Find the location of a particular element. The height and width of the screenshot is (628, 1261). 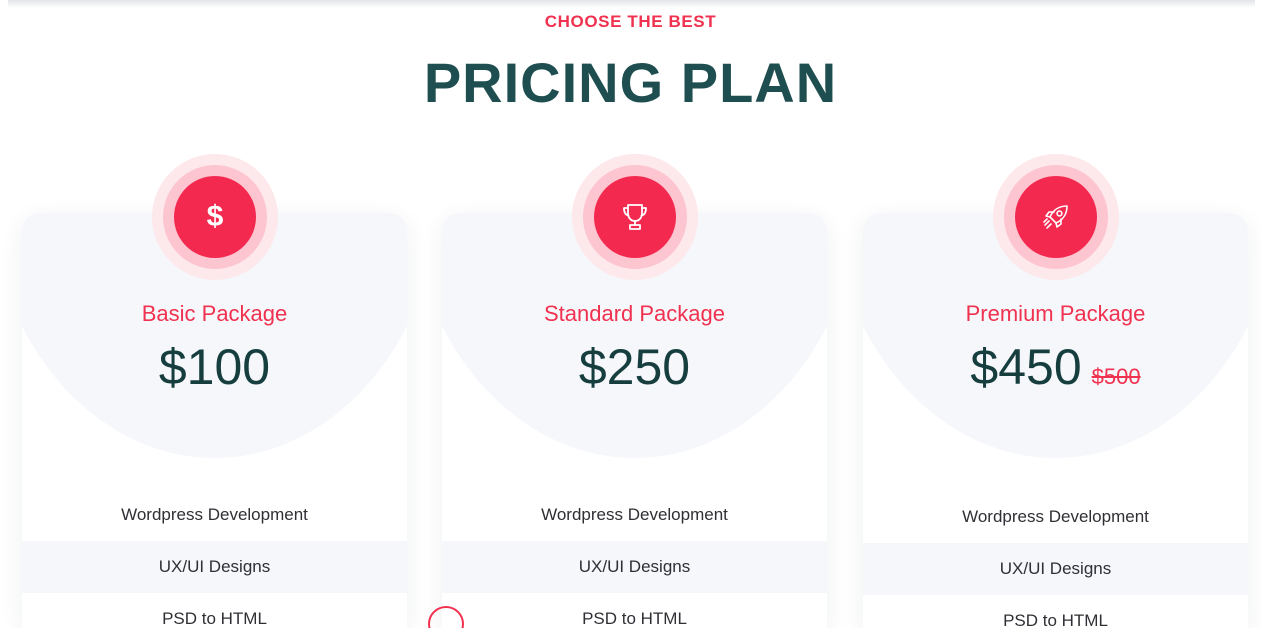

trophy-badge is located at coordinates (635, 217).